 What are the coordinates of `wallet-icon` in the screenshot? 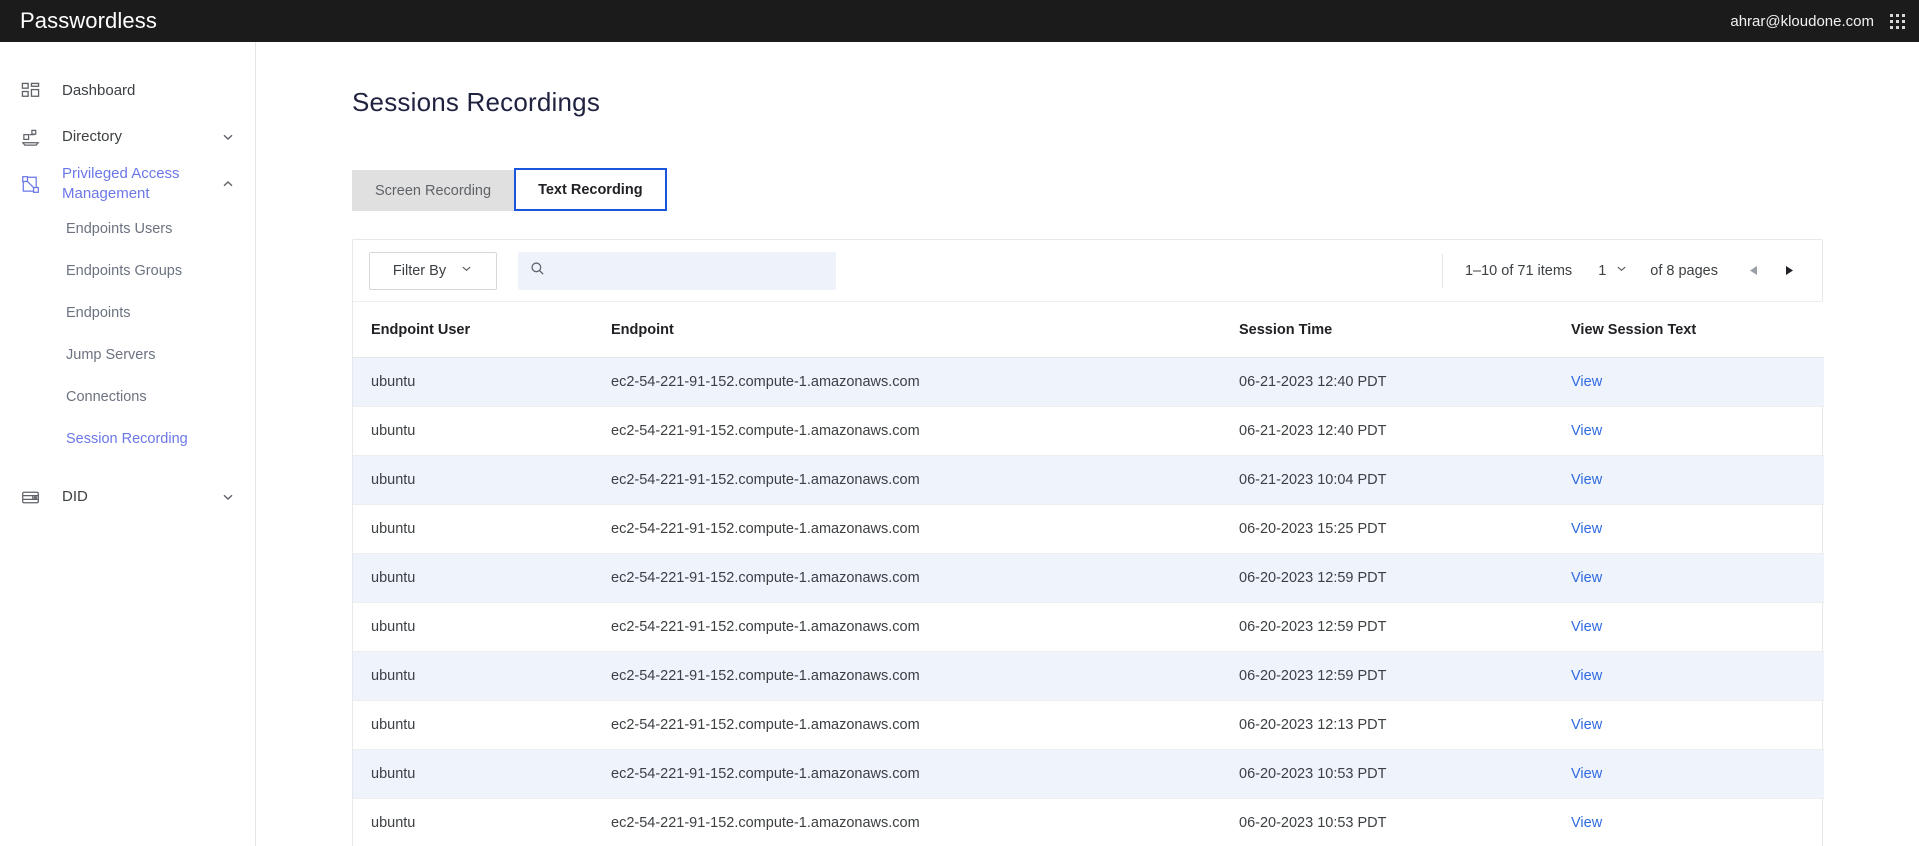 It's located at (30, 497).